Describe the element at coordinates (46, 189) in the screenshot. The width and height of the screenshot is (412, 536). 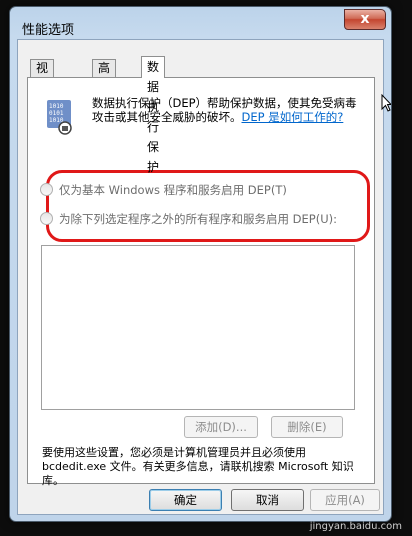
I see `radio-essential-only` at that location.